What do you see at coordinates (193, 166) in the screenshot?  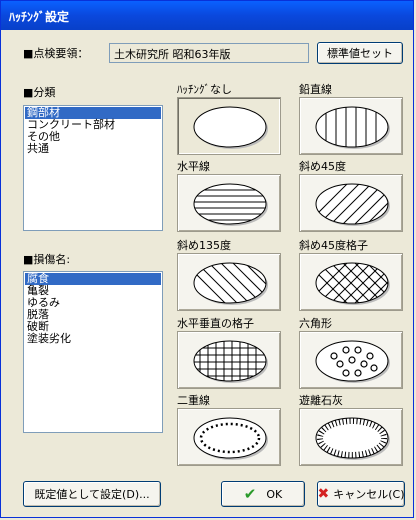 I see `pattern-label: 水平線` at bounding box center [193, 166].